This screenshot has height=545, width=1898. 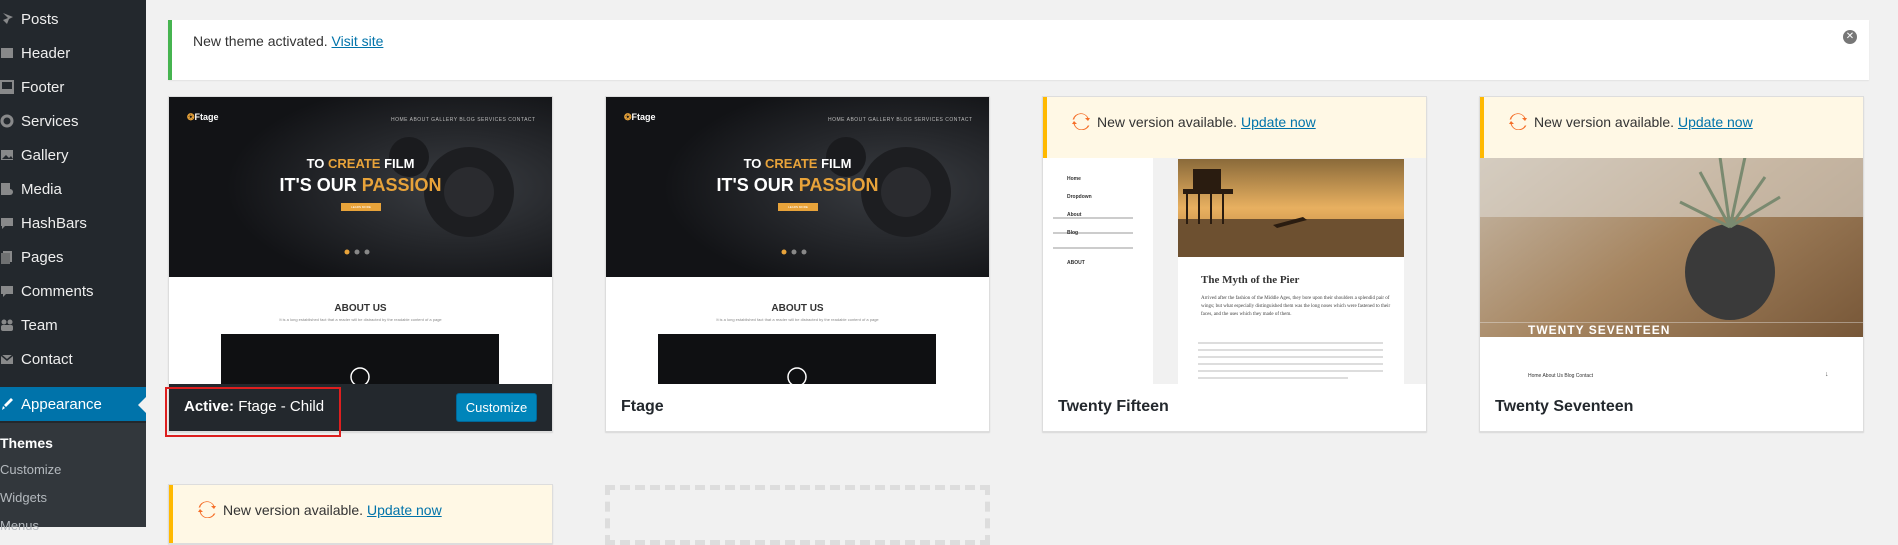 I want to click on sidebar-item-contact: Contact, so click(x=73, y=359).